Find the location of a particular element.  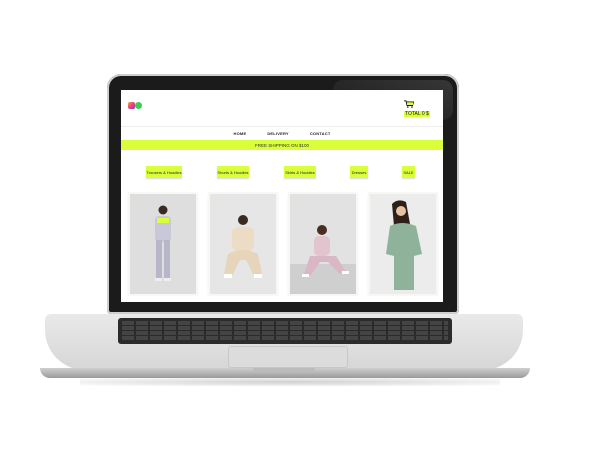

nav-home: HOME is located at coordinates (240, 133).